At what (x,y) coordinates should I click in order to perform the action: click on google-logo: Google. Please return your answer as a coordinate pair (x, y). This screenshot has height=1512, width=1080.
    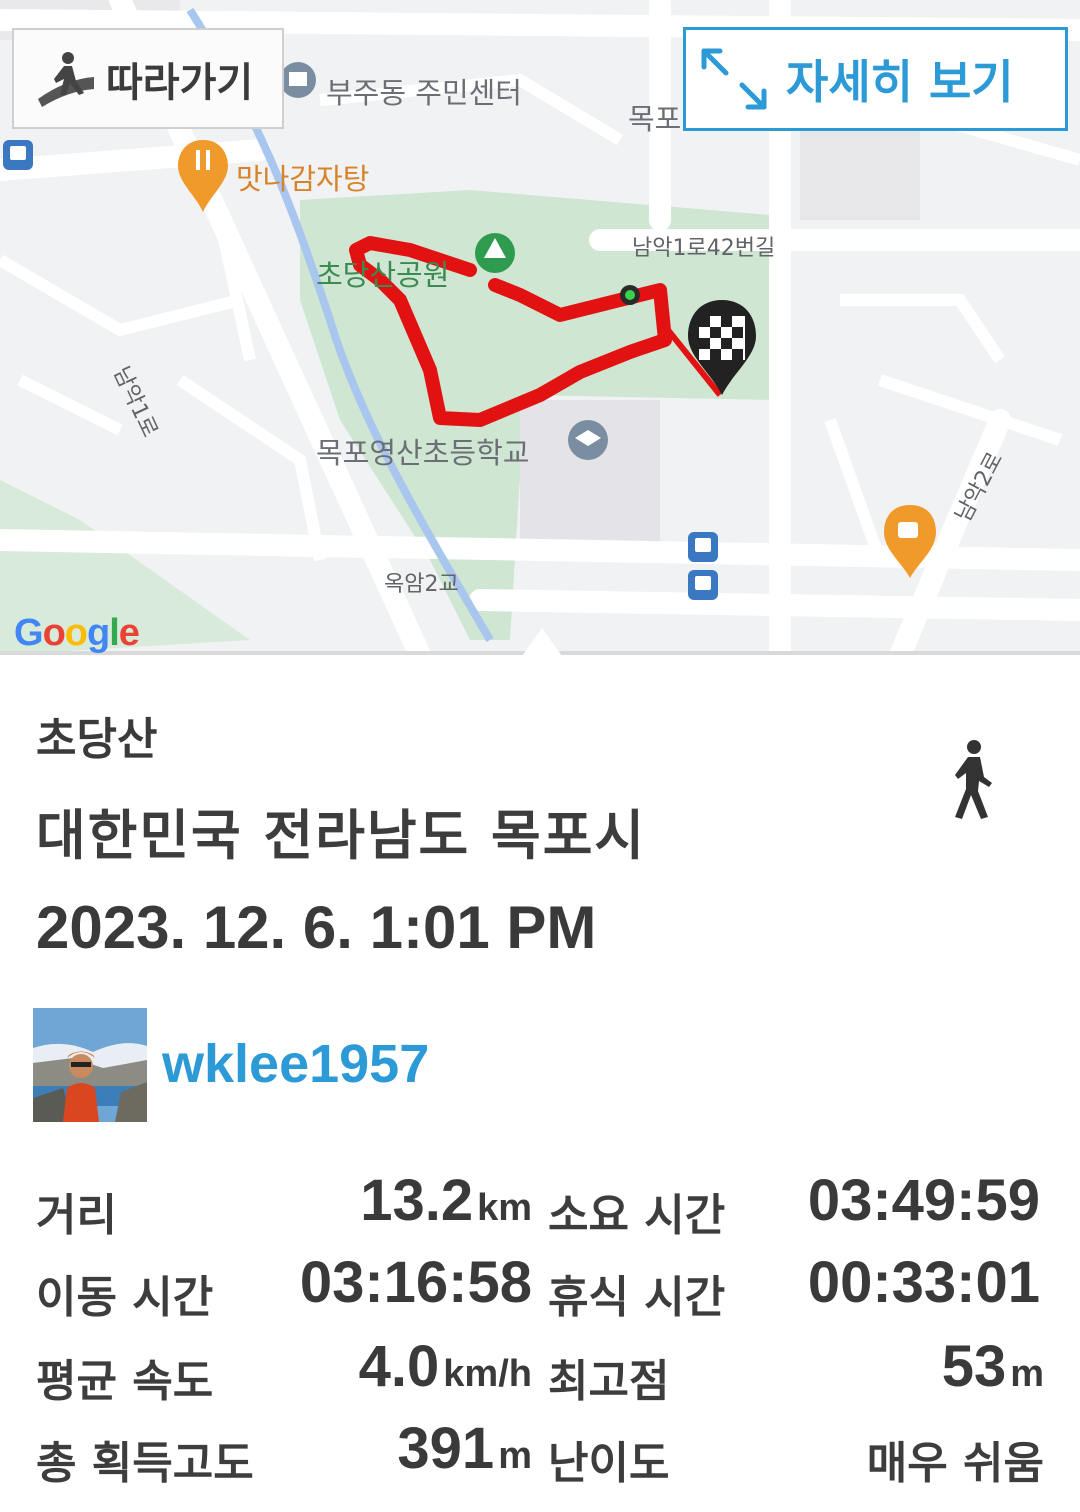
    Looking at the image, I should click on (77, 633).